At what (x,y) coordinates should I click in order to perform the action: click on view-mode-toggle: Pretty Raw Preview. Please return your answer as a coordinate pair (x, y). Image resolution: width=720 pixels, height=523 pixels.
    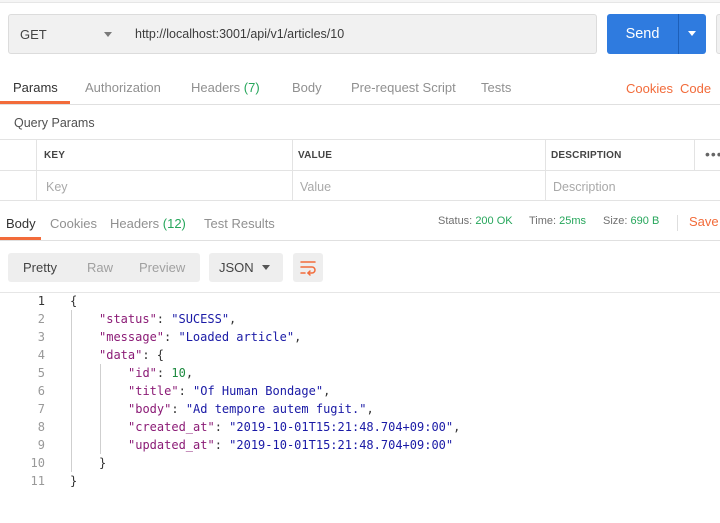
    Looking at the image, I should click on (104, 267).